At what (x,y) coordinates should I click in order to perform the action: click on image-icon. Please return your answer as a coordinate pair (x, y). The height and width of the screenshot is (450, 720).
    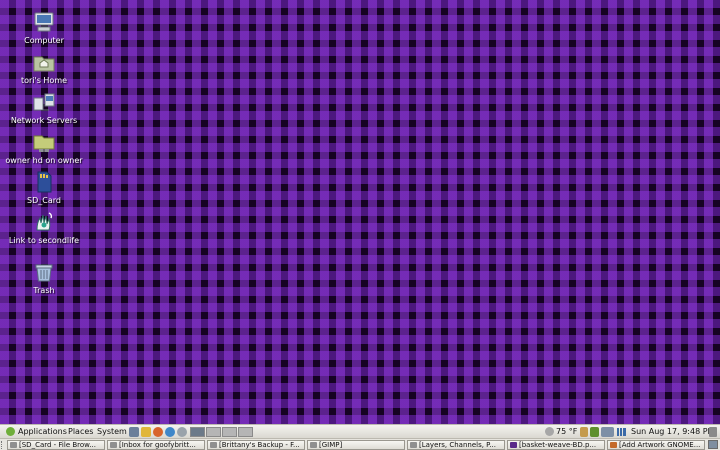
    Looking at the image, I should click on (513, 445).